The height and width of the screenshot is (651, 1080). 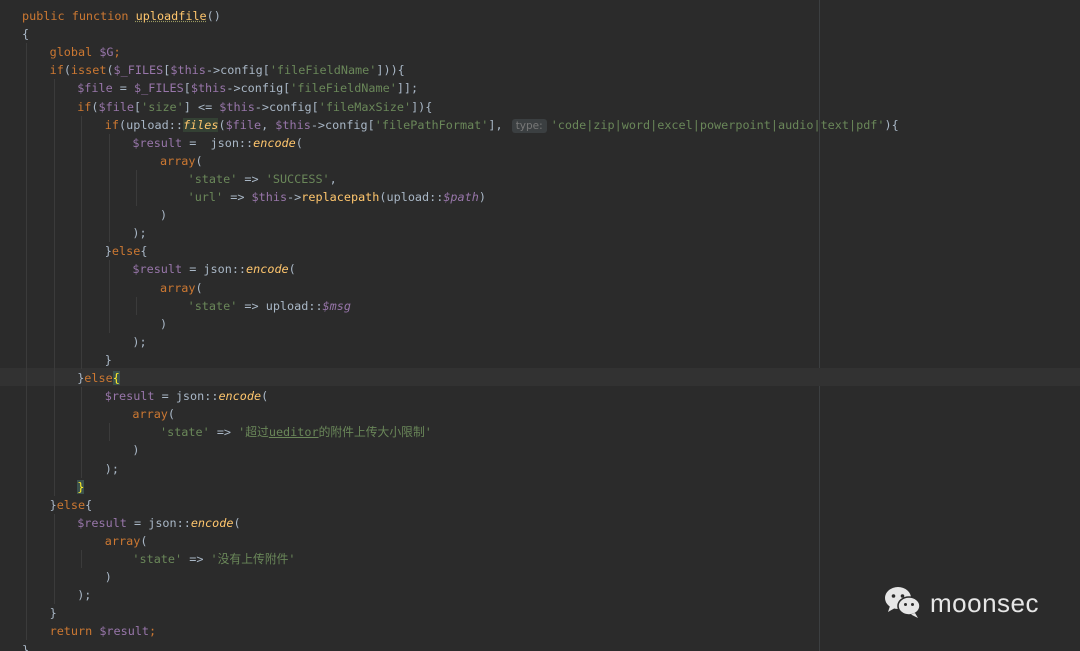 I want to click on string-token: ueditor, so click(x=293, y=432).